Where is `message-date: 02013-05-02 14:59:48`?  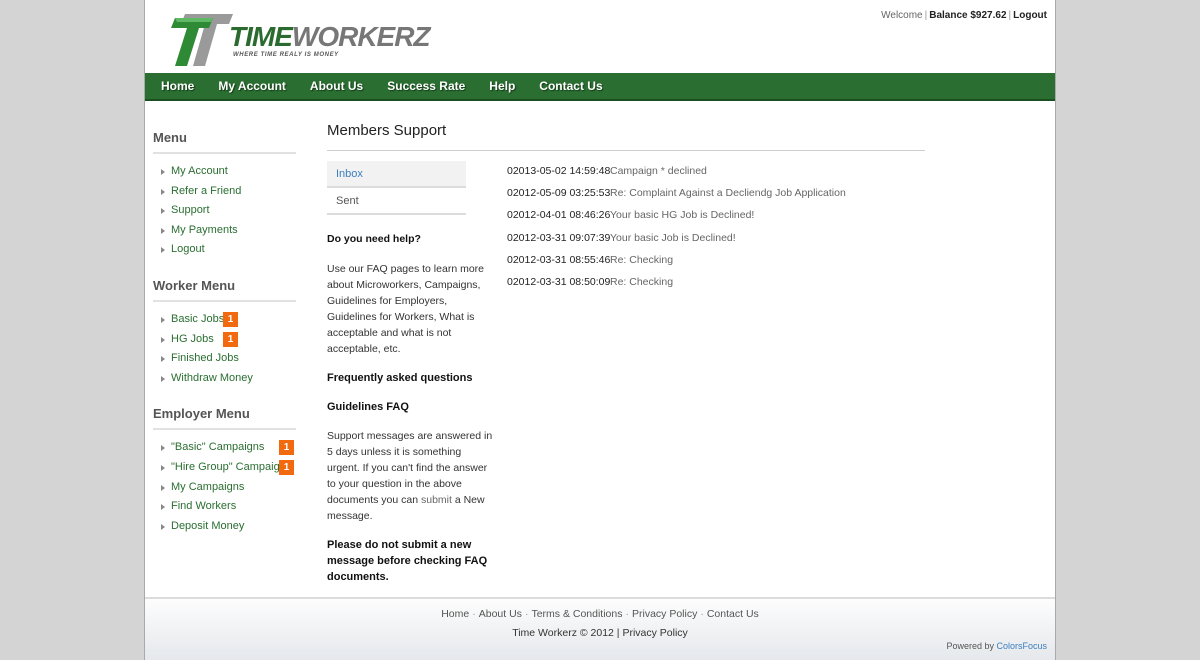 message-date: 02013-05-02 14:59:48 is located at coordinates (559, 171).